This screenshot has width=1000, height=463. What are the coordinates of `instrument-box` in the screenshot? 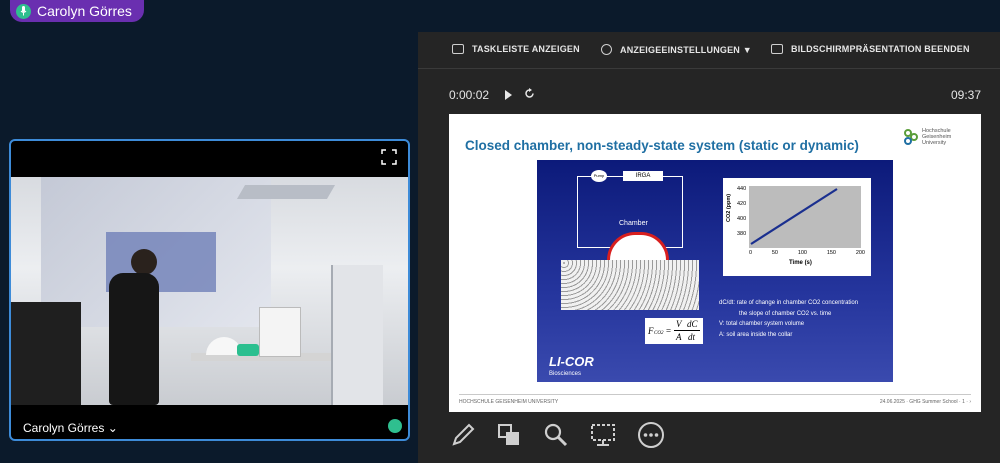 It's located at (280, 332).